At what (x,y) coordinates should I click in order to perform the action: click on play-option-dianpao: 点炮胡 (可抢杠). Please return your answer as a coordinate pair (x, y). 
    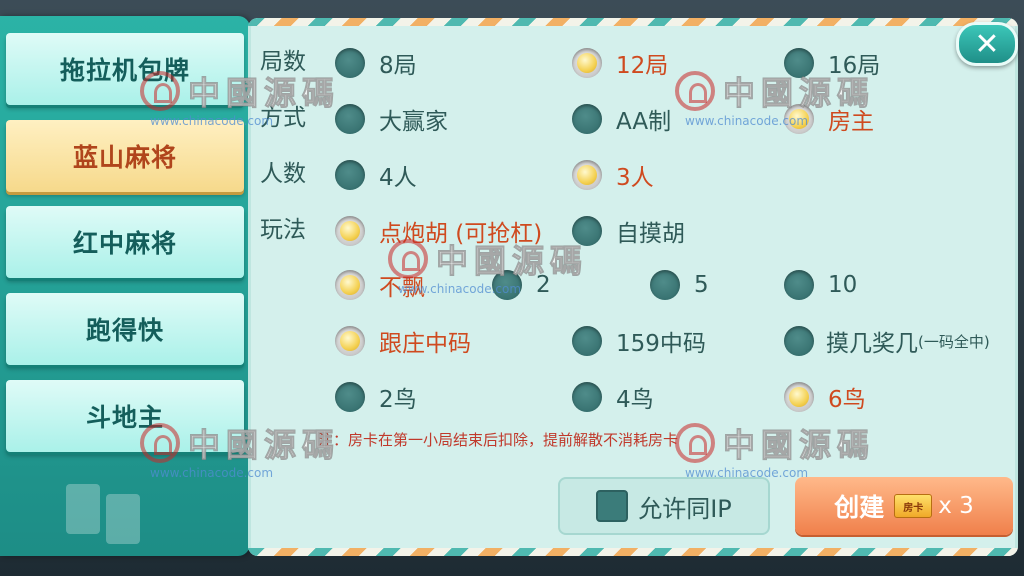
    Looking at the image, I should click on (438, 231).